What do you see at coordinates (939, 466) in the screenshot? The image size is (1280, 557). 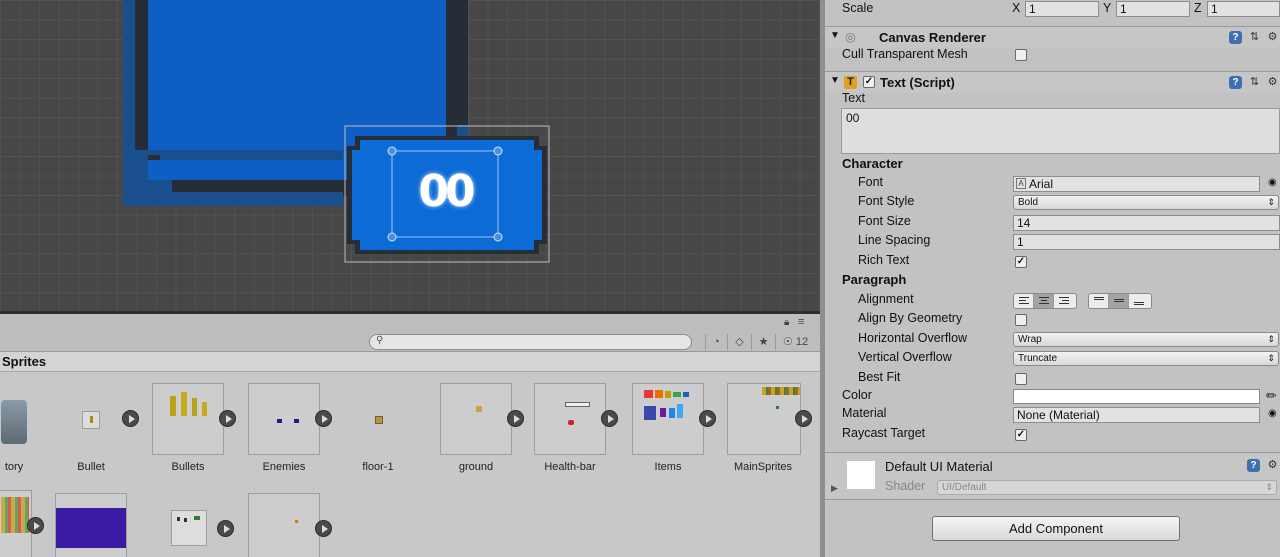 I see `material-title: Default UI Material` at bounding box center [939, 466].